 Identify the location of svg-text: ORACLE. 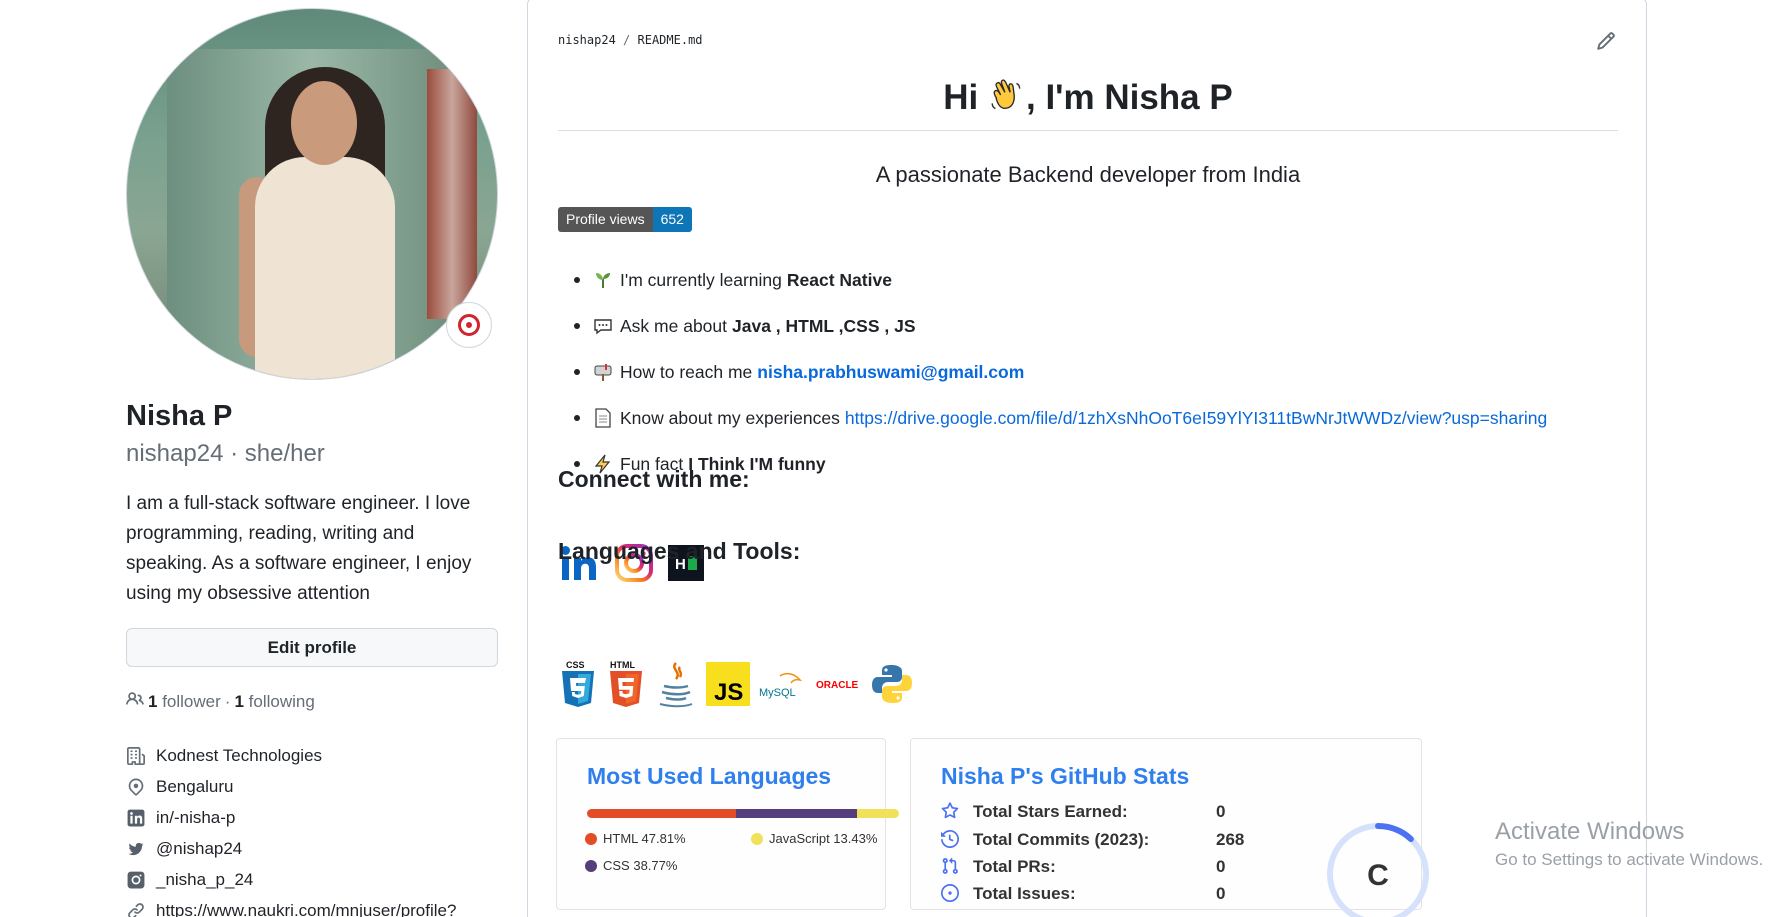
(837, 685).